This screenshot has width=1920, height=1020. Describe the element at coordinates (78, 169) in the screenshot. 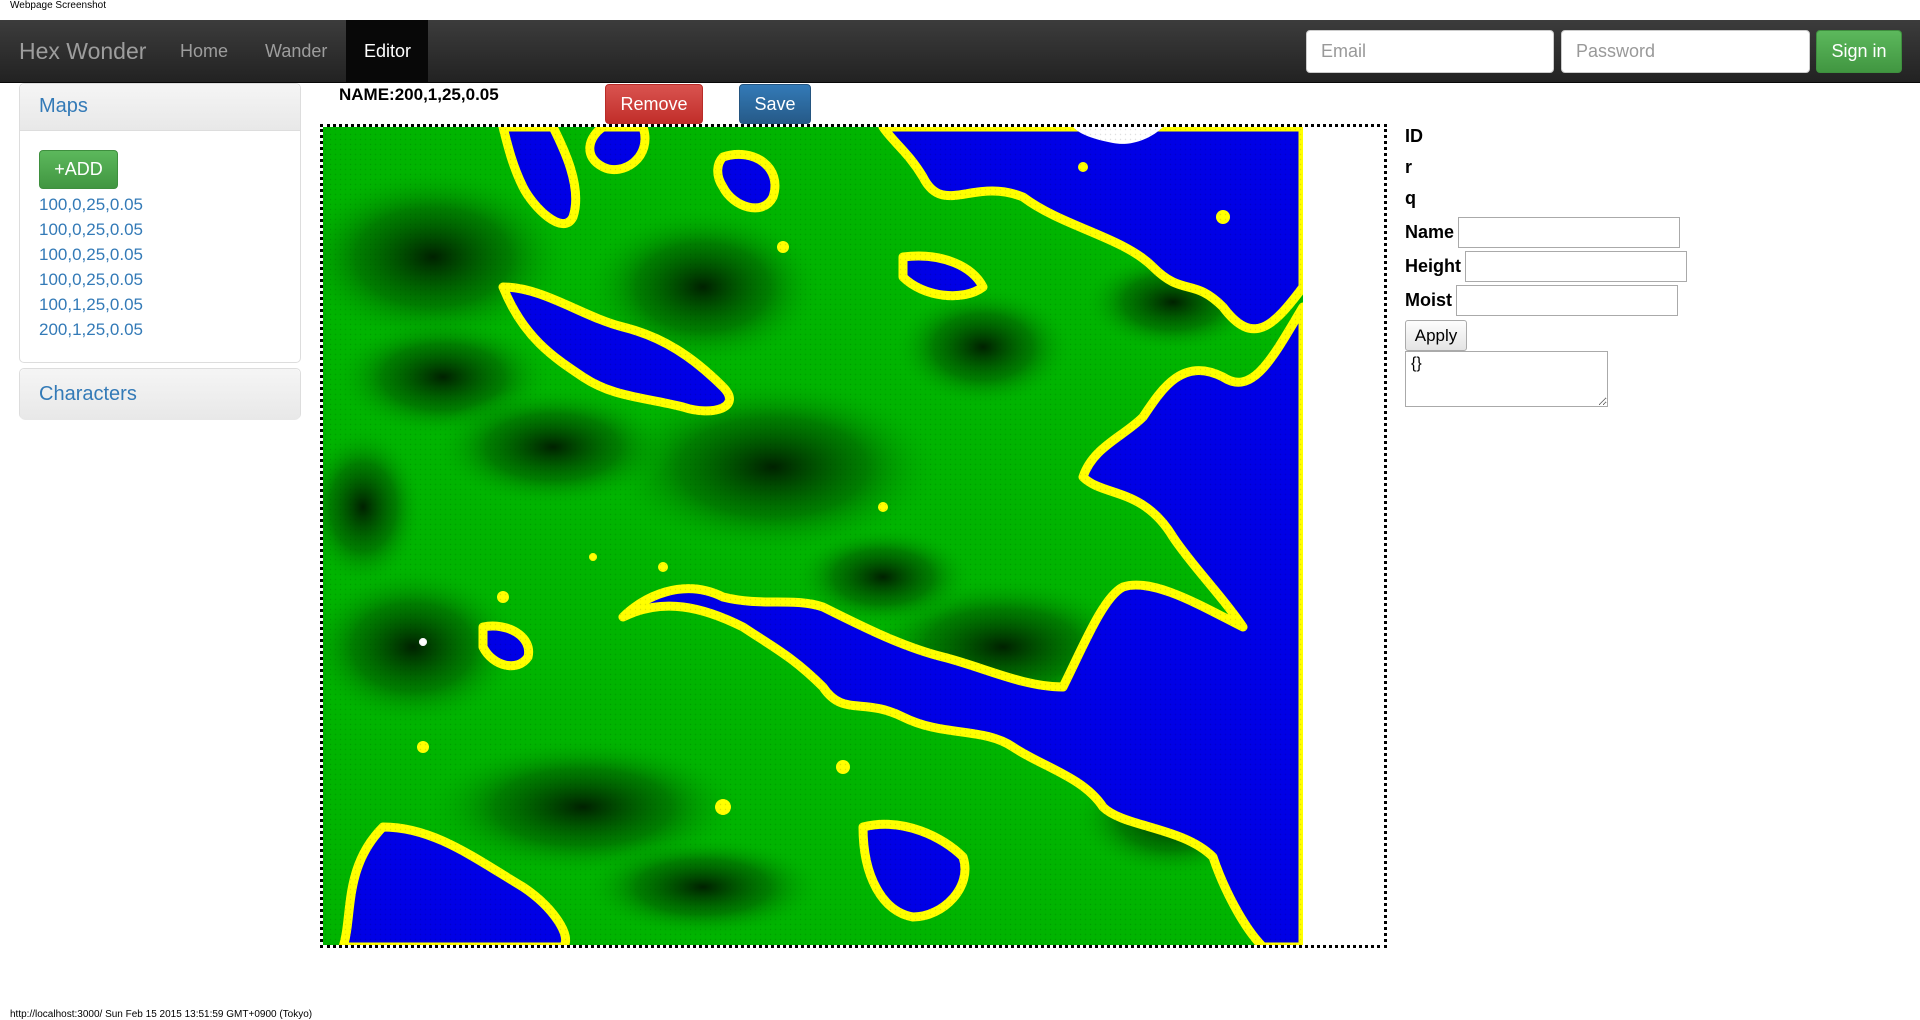

I see `add-map-button: +ADD` at that location.